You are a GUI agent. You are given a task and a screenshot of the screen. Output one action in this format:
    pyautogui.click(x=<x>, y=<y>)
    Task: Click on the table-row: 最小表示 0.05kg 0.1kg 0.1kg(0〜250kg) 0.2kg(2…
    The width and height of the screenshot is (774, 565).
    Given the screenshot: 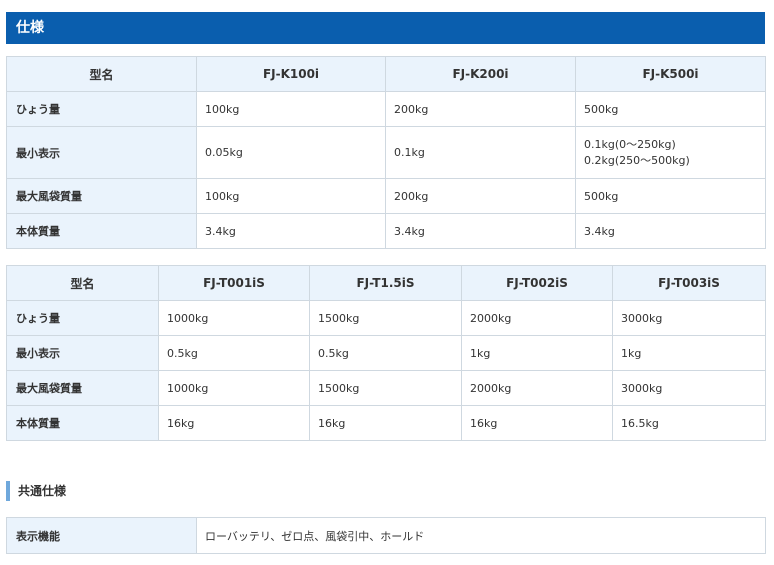 What is the action you would take?
    pyautogui.click(x=386, y=152)
    